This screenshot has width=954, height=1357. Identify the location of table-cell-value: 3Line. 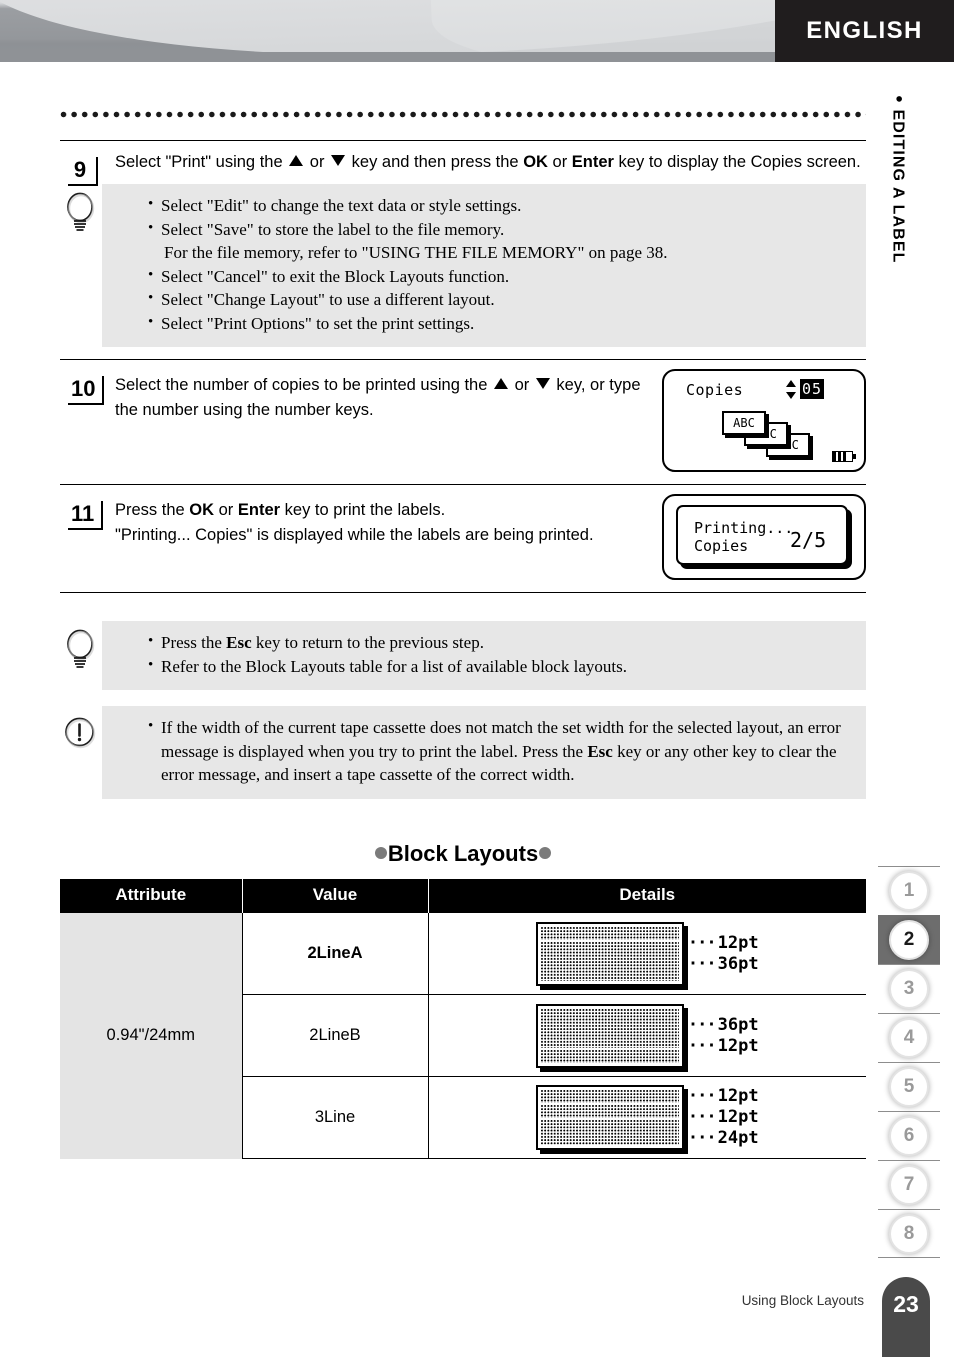
(335, 1117).